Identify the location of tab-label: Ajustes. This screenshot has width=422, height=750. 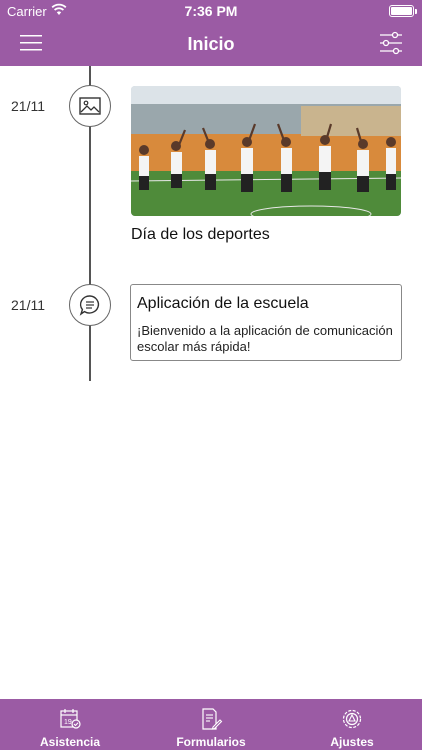
(352, 742).